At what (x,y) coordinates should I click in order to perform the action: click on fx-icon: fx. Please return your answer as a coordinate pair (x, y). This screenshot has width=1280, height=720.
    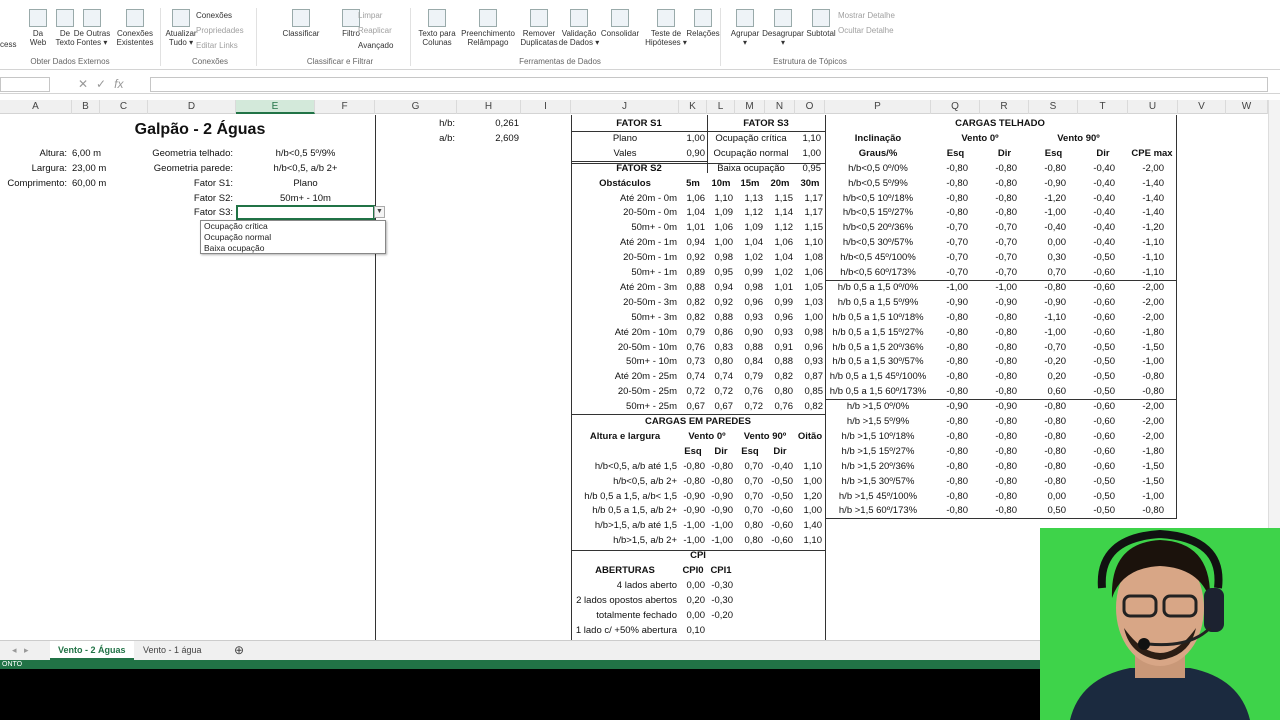
    Looking at the image, I should click on (118, 84).